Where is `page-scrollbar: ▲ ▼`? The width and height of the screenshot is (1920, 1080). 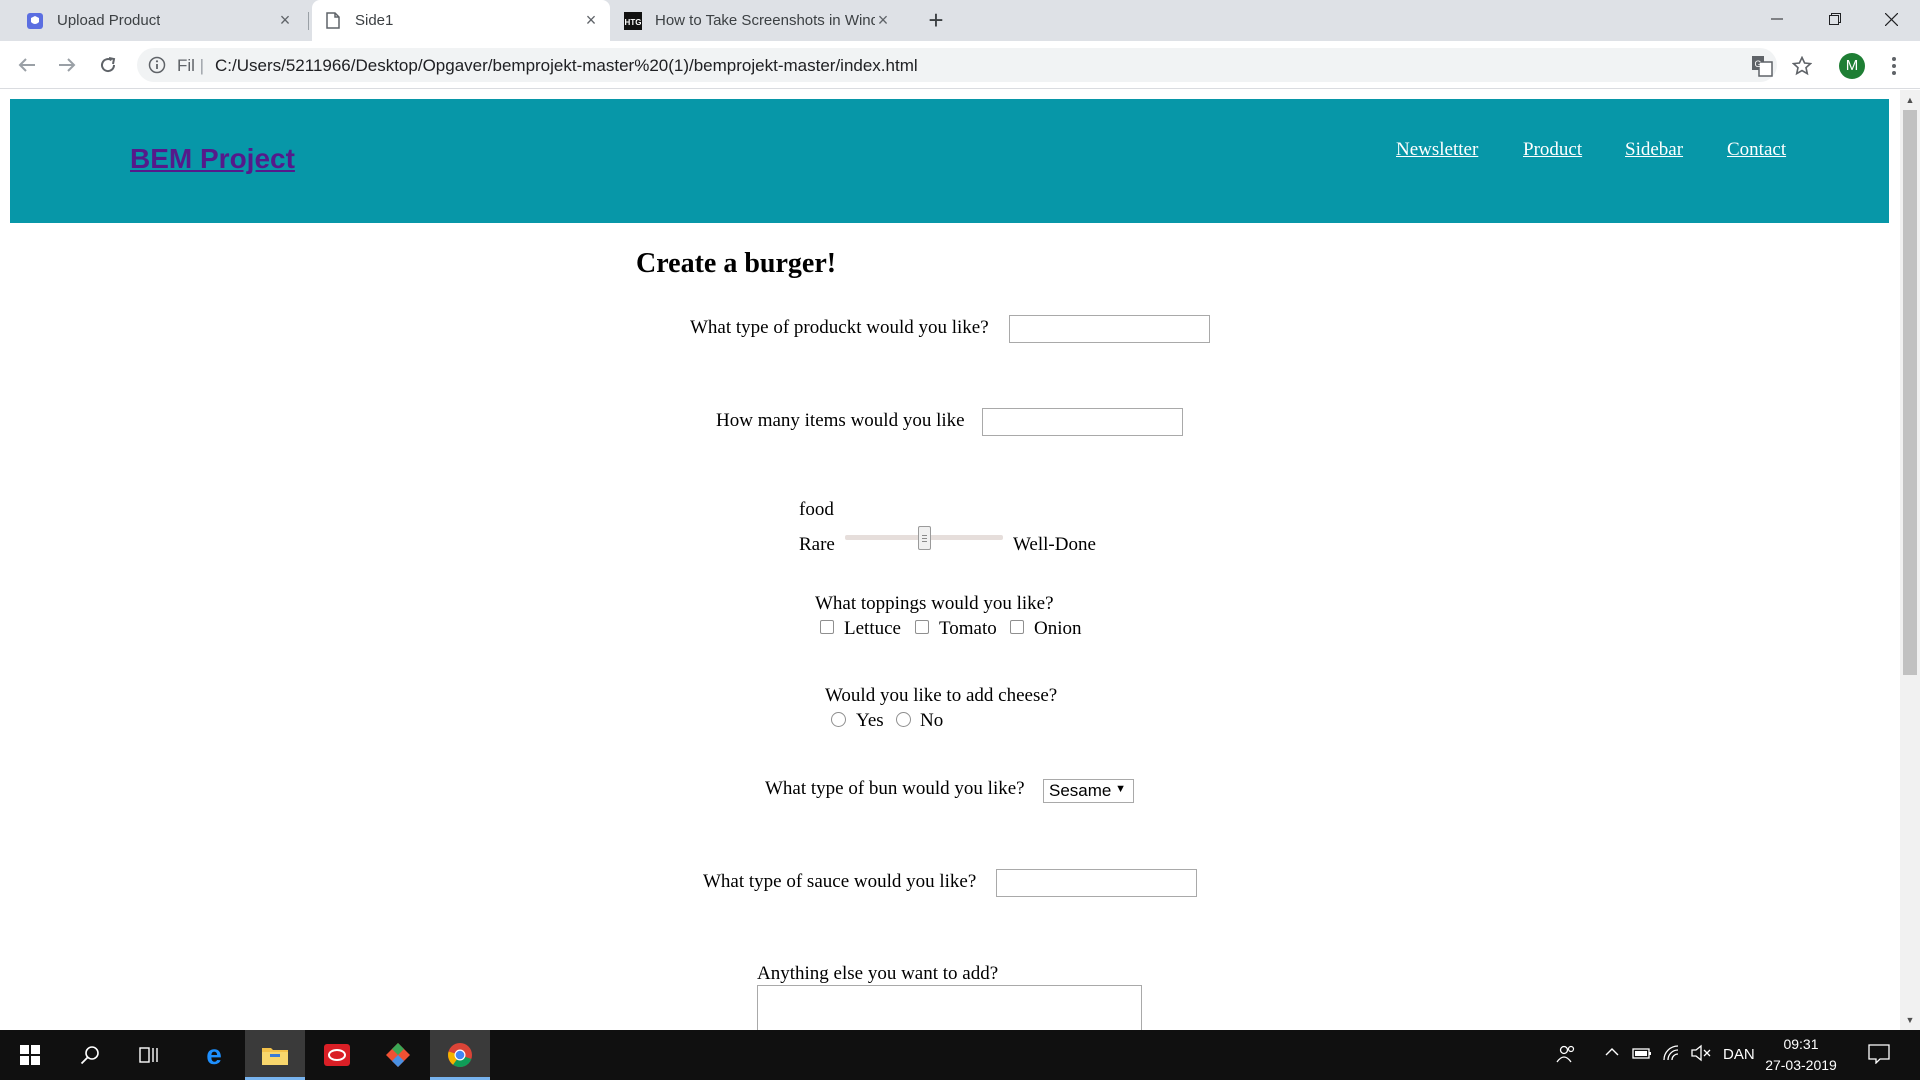 page-scrollbar: ▲ ▼ is located at coordinates (1910, 560).